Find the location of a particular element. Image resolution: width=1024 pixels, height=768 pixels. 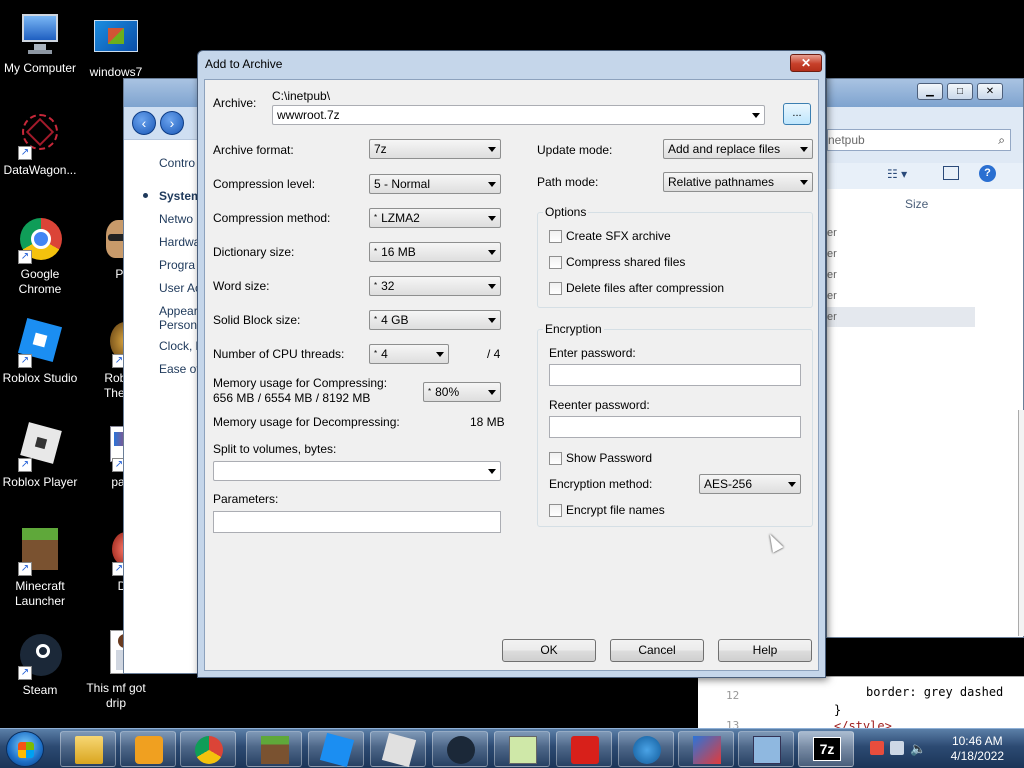

search-input: netpub ⌕ is located at coordinates (919, 140).